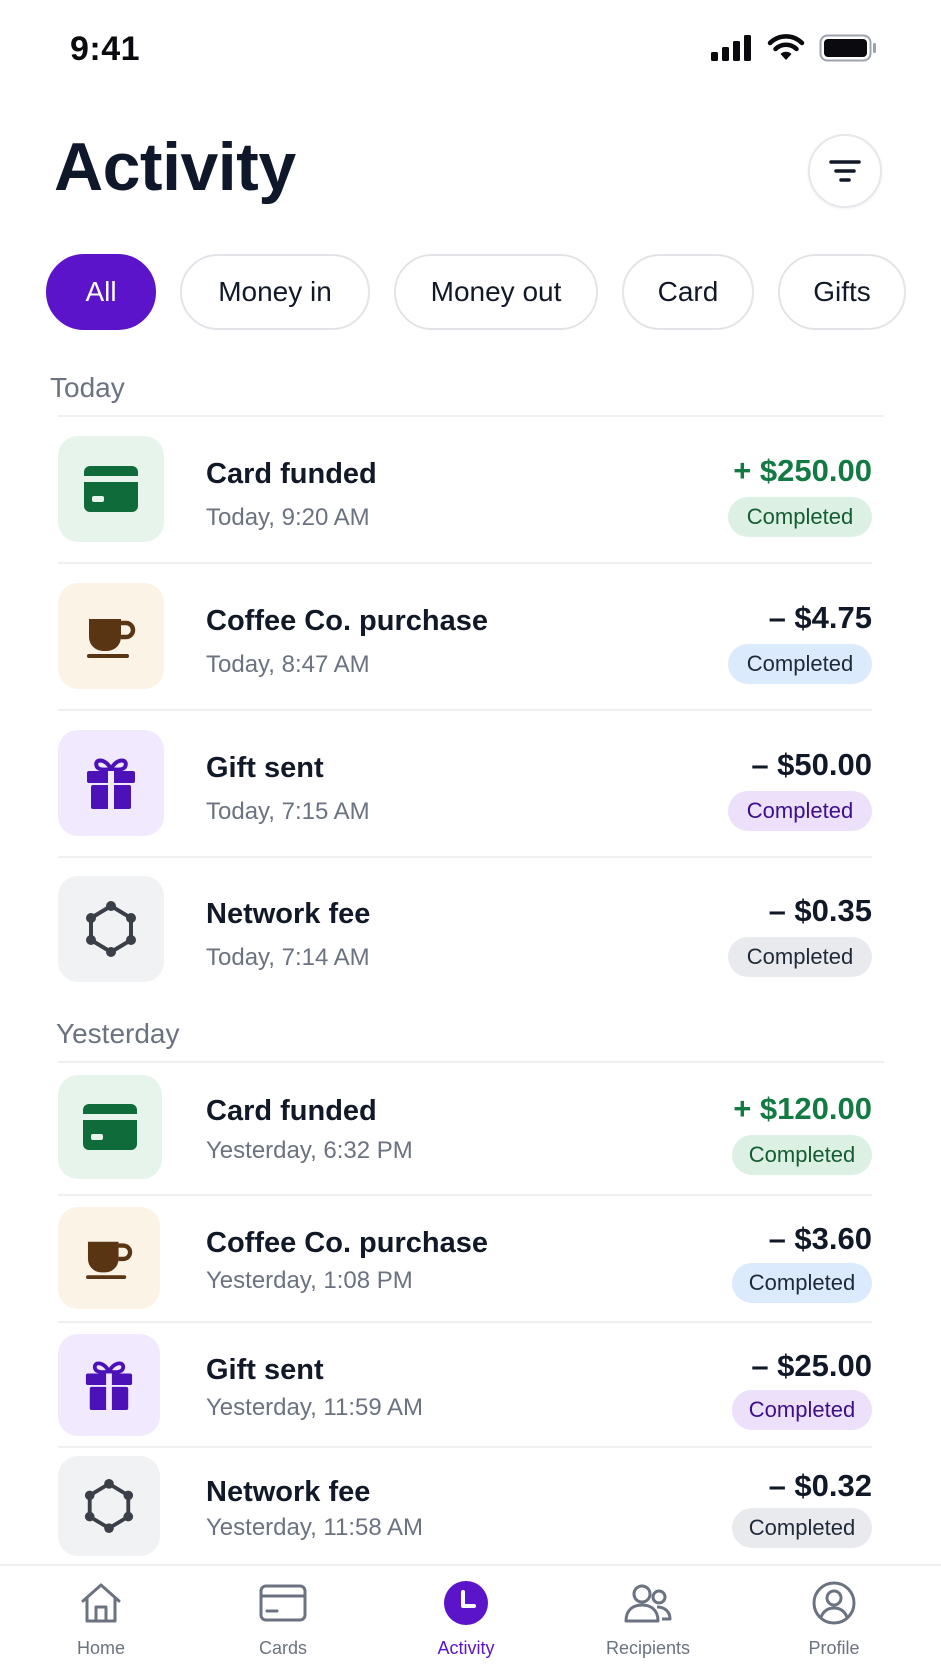  I want to click on cellular-signal-icon, so click(731, 48).